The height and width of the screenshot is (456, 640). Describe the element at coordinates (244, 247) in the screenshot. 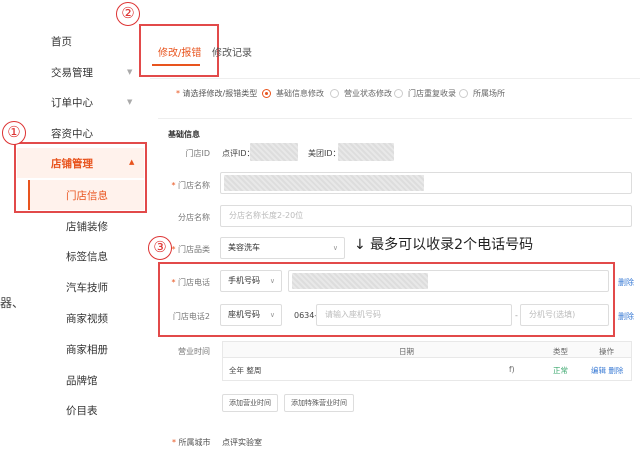

I see `category-value: 美容洗车` at that location.